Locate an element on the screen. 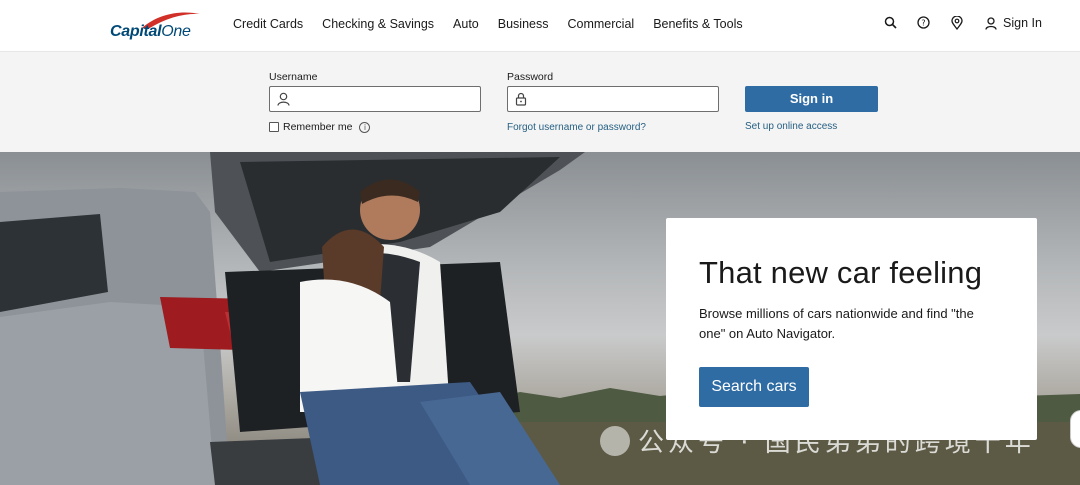  location-pin-icon is located at coordinates (957, 23).